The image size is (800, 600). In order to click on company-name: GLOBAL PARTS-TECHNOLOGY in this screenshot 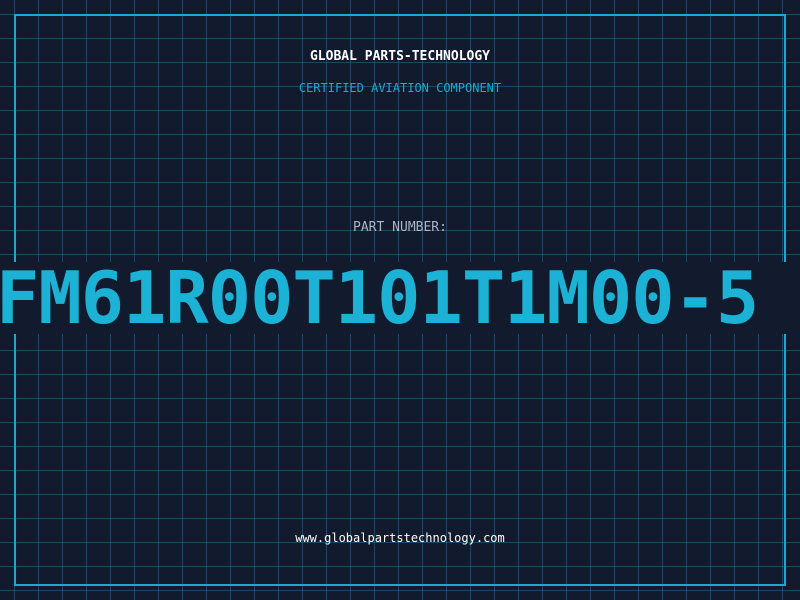, I will do `click(399, 56)`.